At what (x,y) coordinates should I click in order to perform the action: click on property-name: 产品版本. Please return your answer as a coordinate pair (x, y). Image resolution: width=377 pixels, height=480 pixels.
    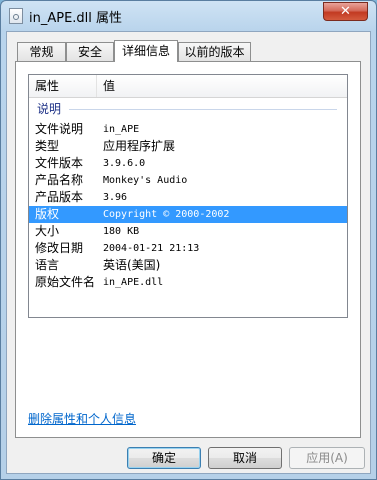
    Looking at the image, I should click on (59, 197).